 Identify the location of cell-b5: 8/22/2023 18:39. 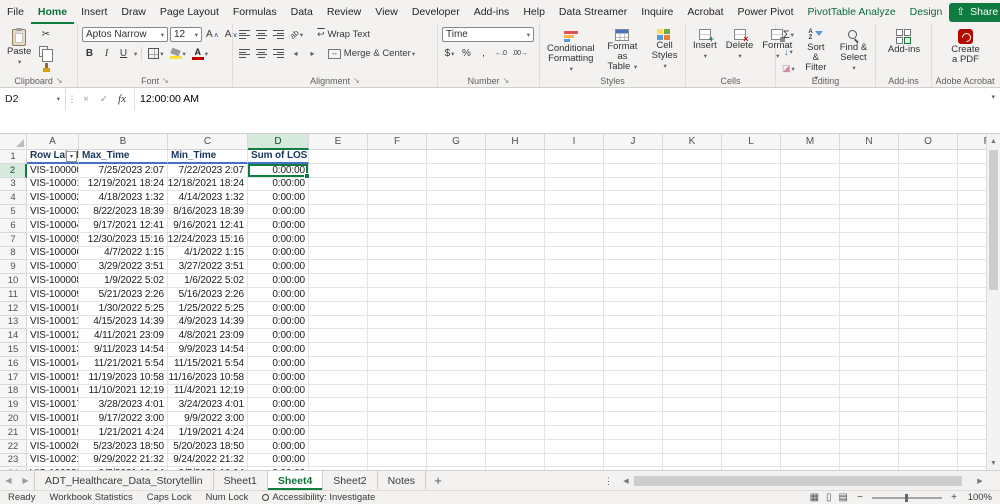
(123, 212).